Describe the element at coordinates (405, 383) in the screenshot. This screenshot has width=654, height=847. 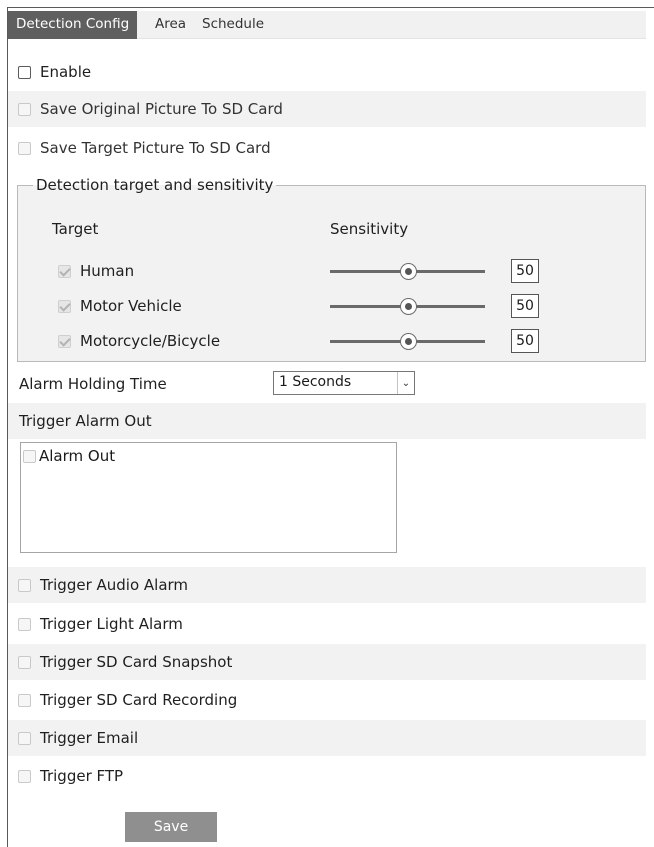
I see `chevron-down-icon: ⌄` at that location.